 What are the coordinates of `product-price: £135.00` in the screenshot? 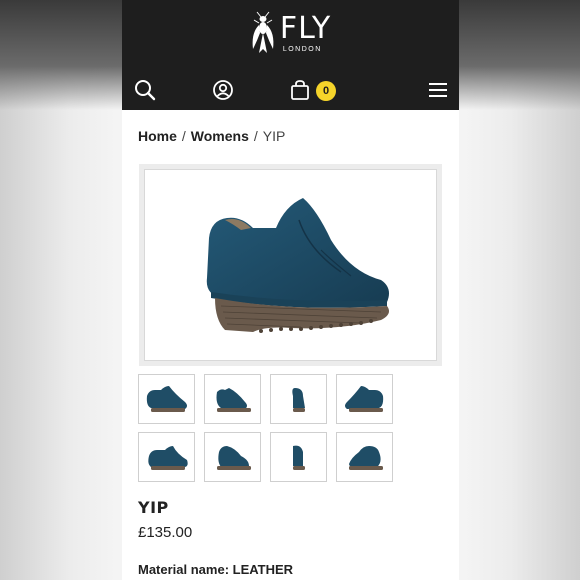 It's located at (165, 532).